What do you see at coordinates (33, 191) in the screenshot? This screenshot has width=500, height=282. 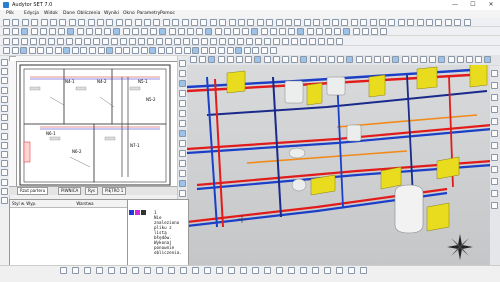 I see `tab-ground-floor: Rzut parteru` at bounding box center [33, 191].